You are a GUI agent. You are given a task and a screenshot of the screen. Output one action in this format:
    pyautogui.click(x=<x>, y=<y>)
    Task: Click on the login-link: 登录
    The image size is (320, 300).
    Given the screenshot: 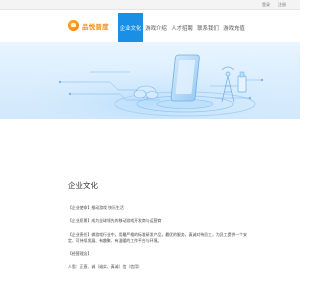 What is the action you would take?
    pyautogui.click(x=266, y=4)
    